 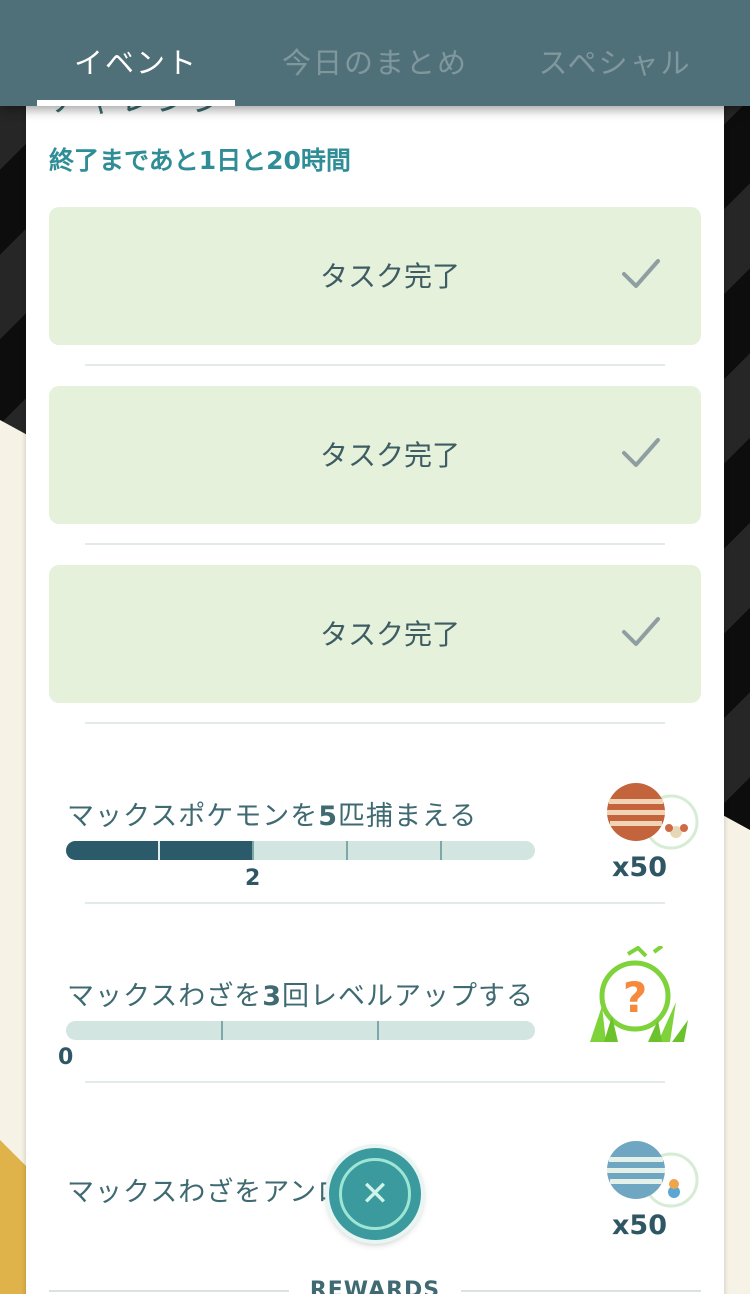 What do you see at coordinates (272, 816) in the screenshot?
I see `task-label: マックスポケモンを5匹捕まえる` at bounding box center [272, 816].